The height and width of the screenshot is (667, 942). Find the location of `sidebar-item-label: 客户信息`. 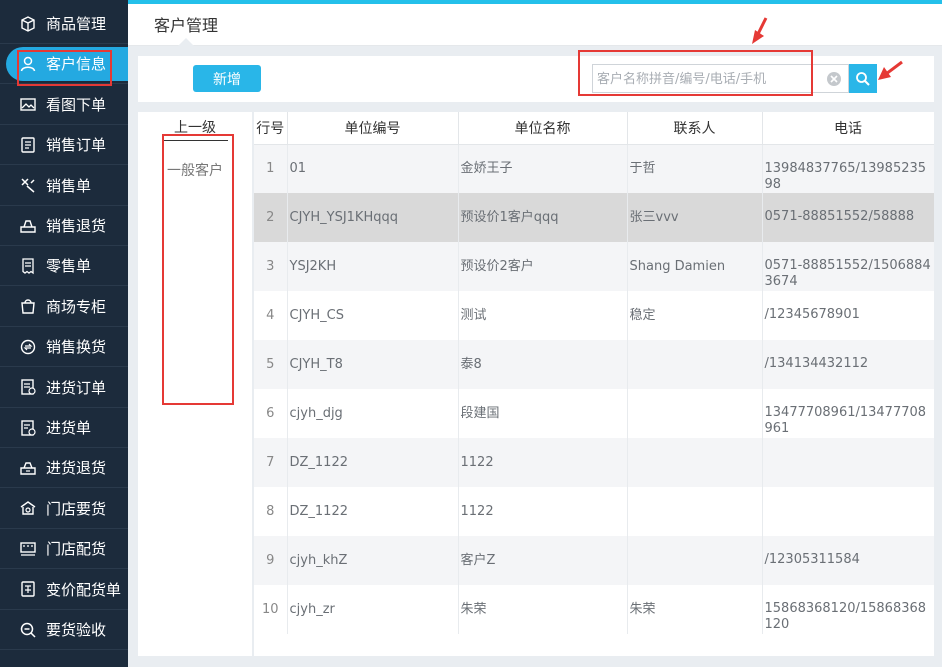

sidebar-item-label: 客户信息 is located at coordinates (76, 64).